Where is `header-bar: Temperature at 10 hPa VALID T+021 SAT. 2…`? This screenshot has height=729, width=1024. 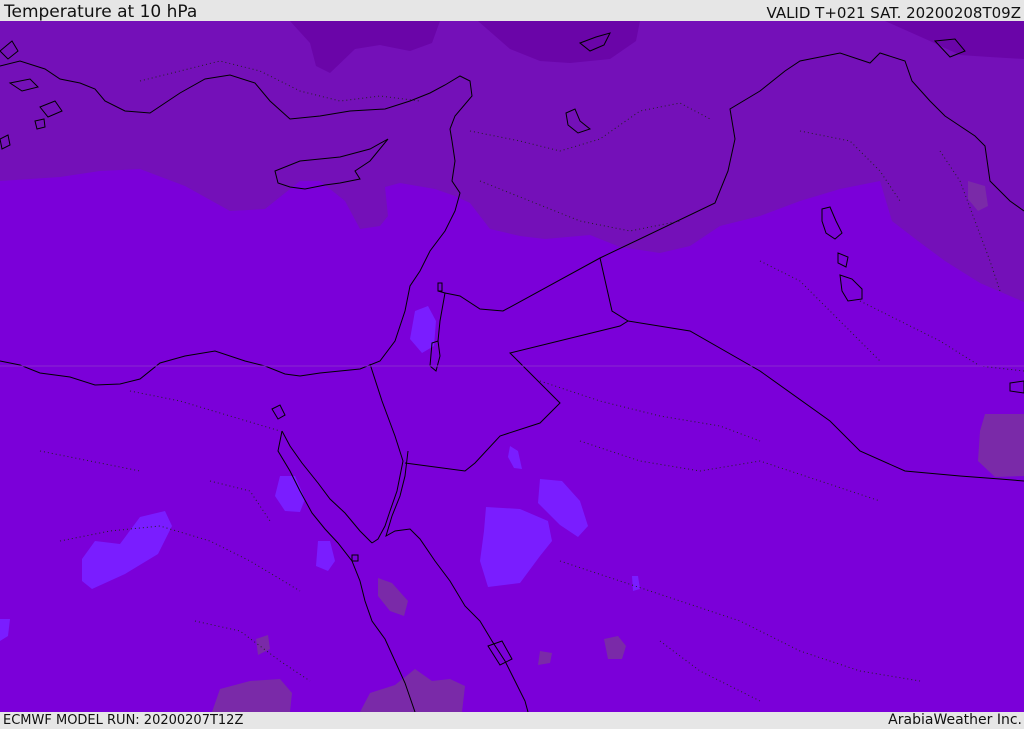 header-bar: Temperature at 10 hPa VALID T+021 SAT. 2… is located at coordinates (512, 10).